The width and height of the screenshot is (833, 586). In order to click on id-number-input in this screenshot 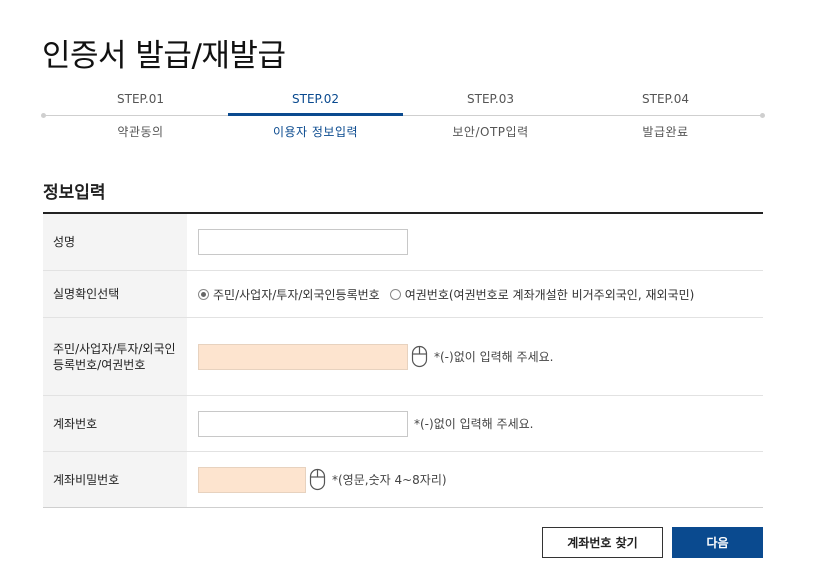, I will do `click(303, 356)`.